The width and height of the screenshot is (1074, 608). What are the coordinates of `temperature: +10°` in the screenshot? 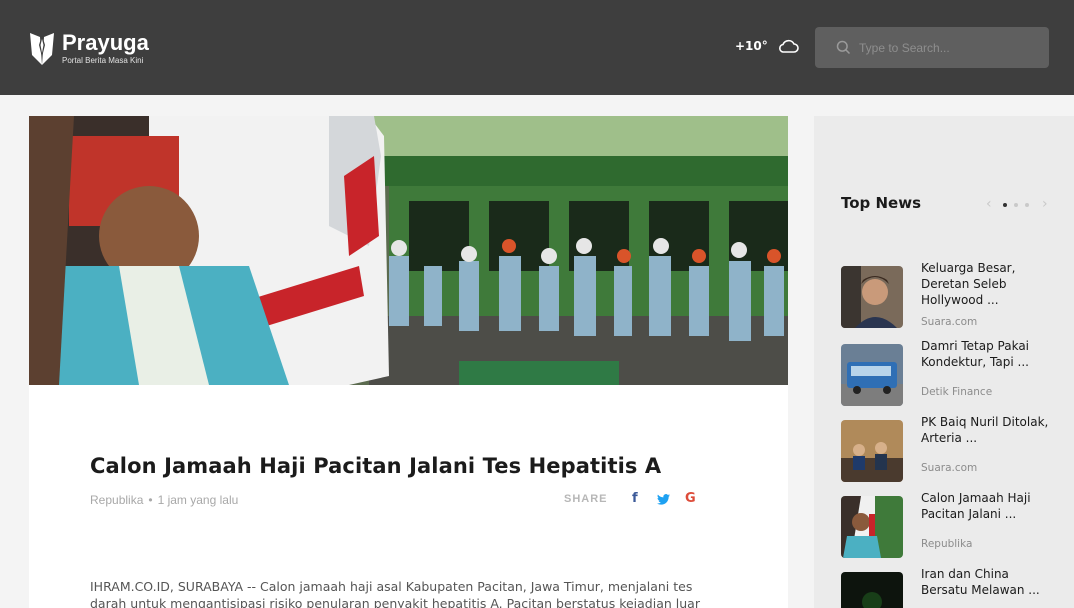 It's located at (751, 46).